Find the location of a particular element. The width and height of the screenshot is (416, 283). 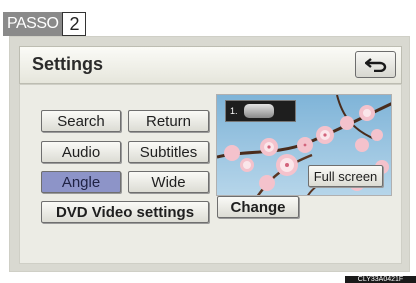

step-indicator: PASSO 2 is located at coordinates (45, 24).